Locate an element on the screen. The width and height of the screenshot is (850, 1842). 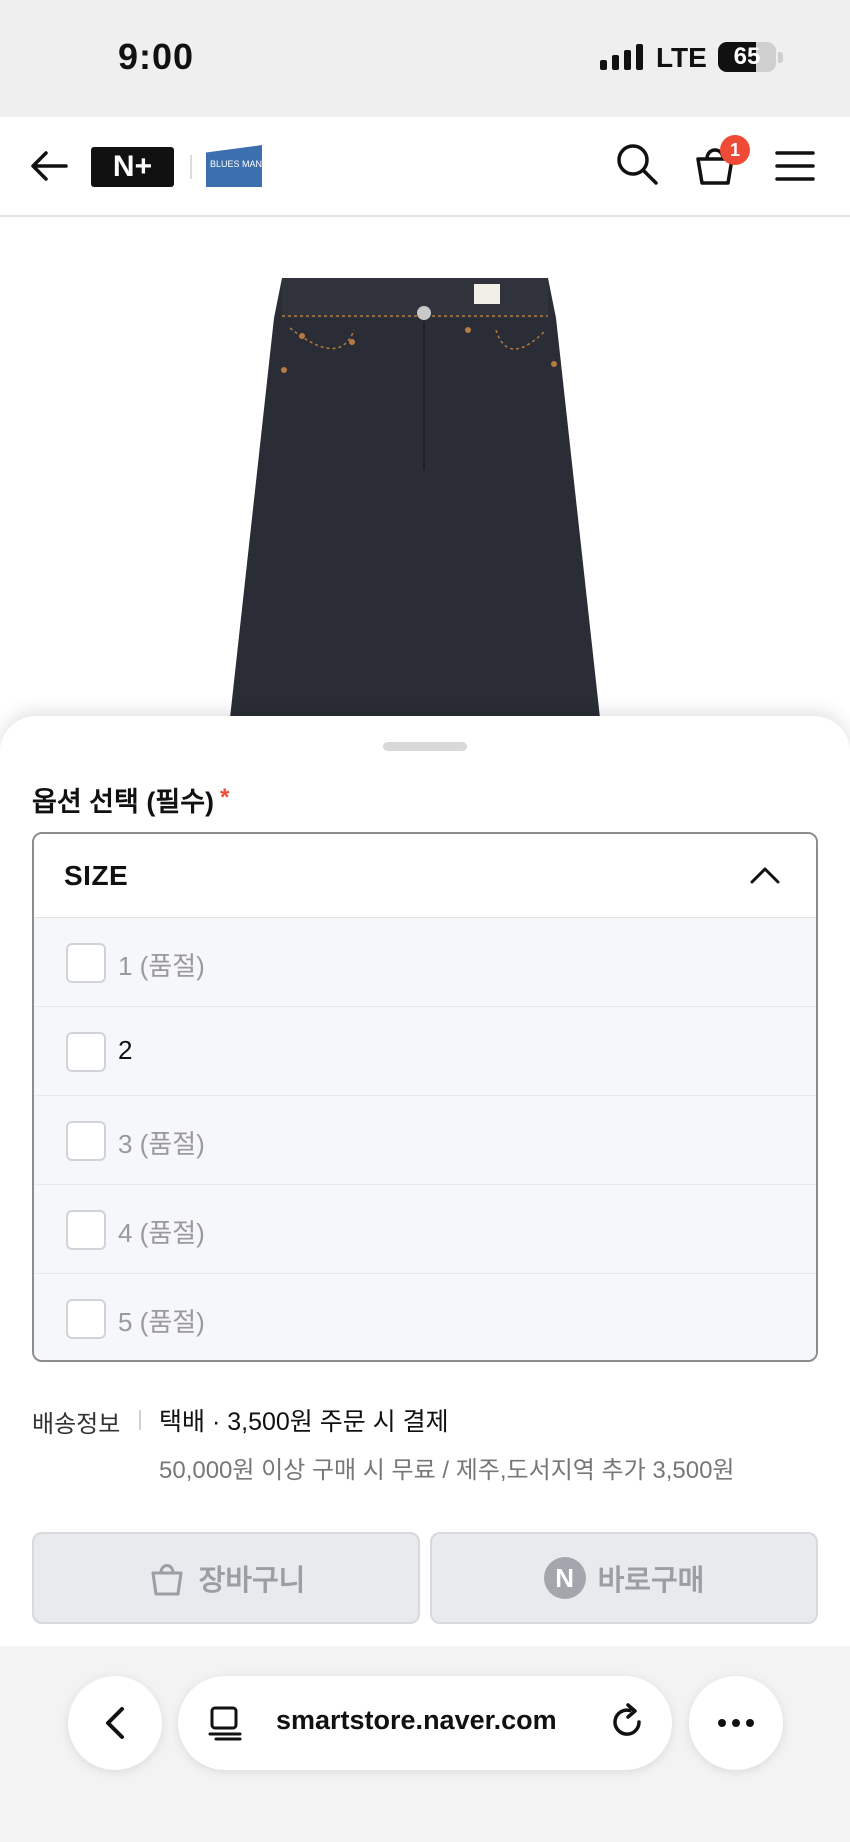
network-type: LTE is located at coordinates (681, 57).